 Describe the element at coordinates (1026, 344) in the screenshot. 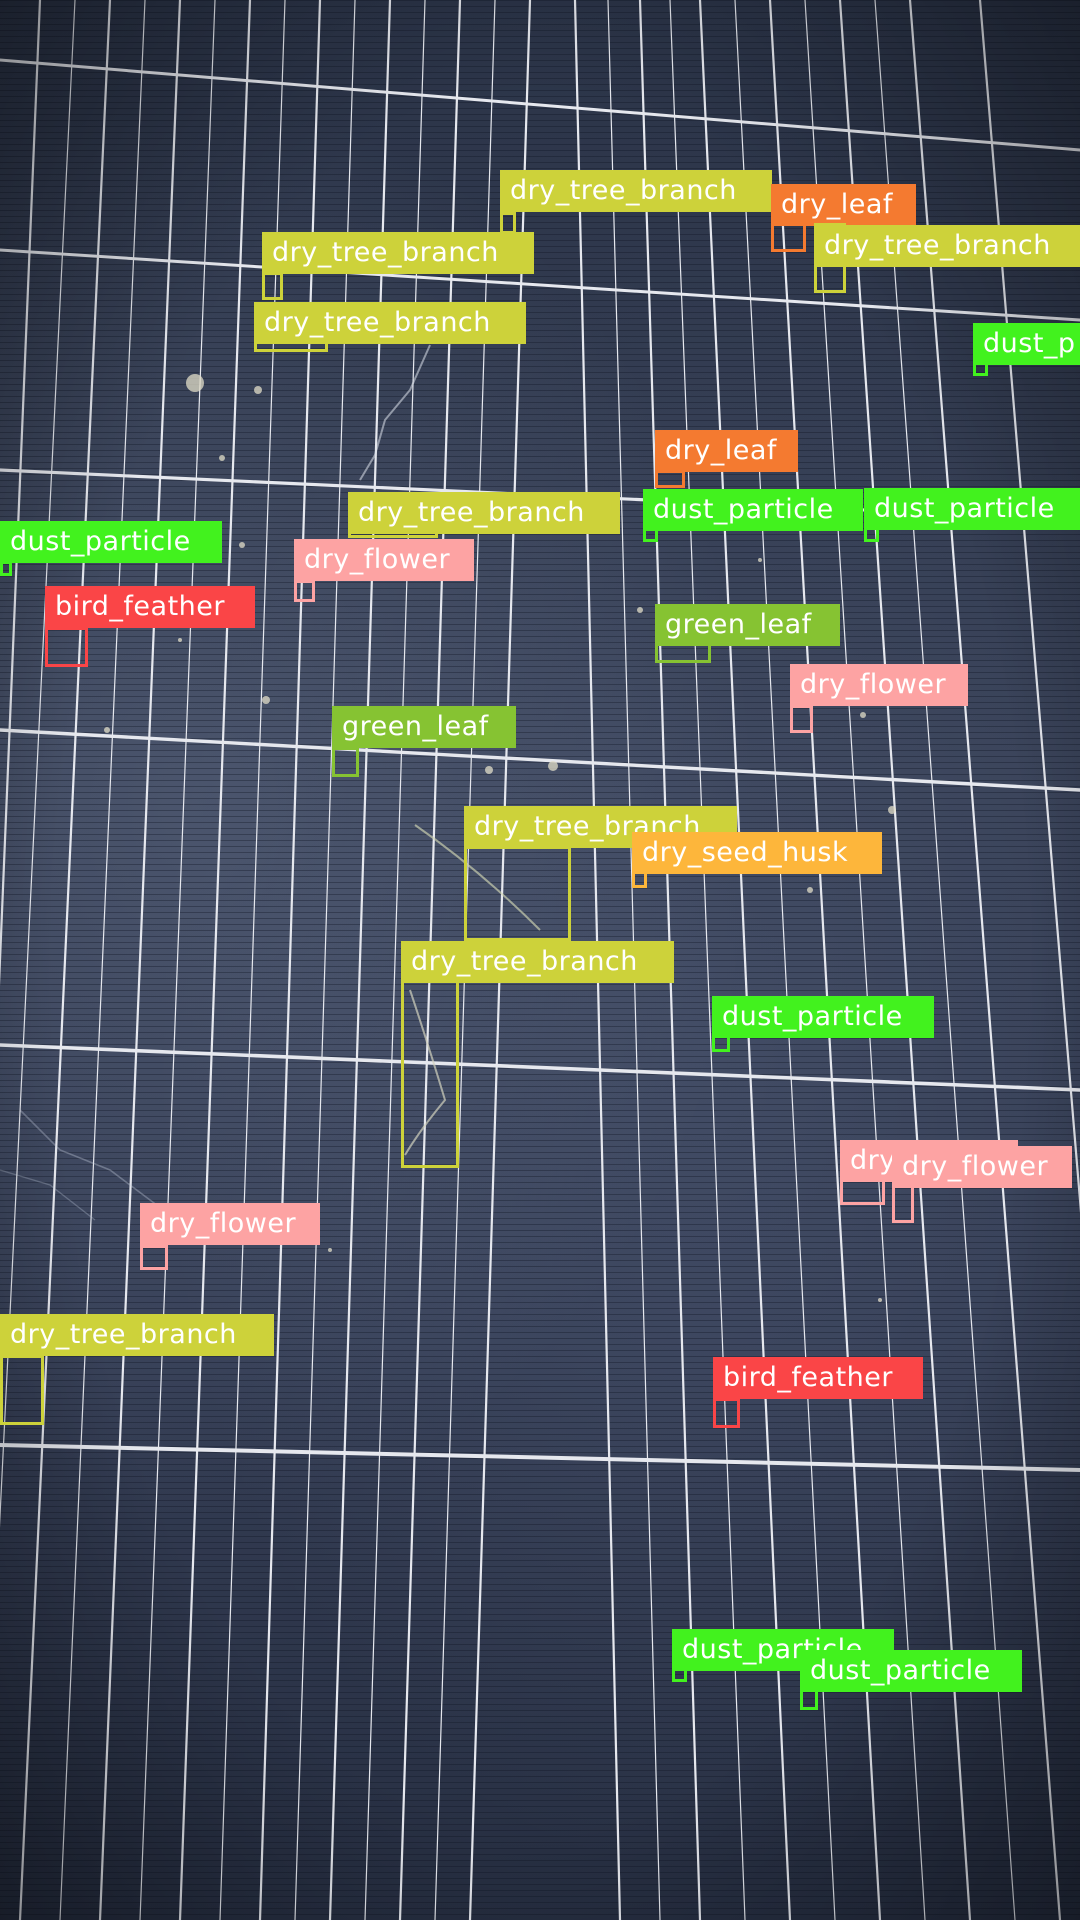

I see `dust-particle-label: dust_p` at that location.